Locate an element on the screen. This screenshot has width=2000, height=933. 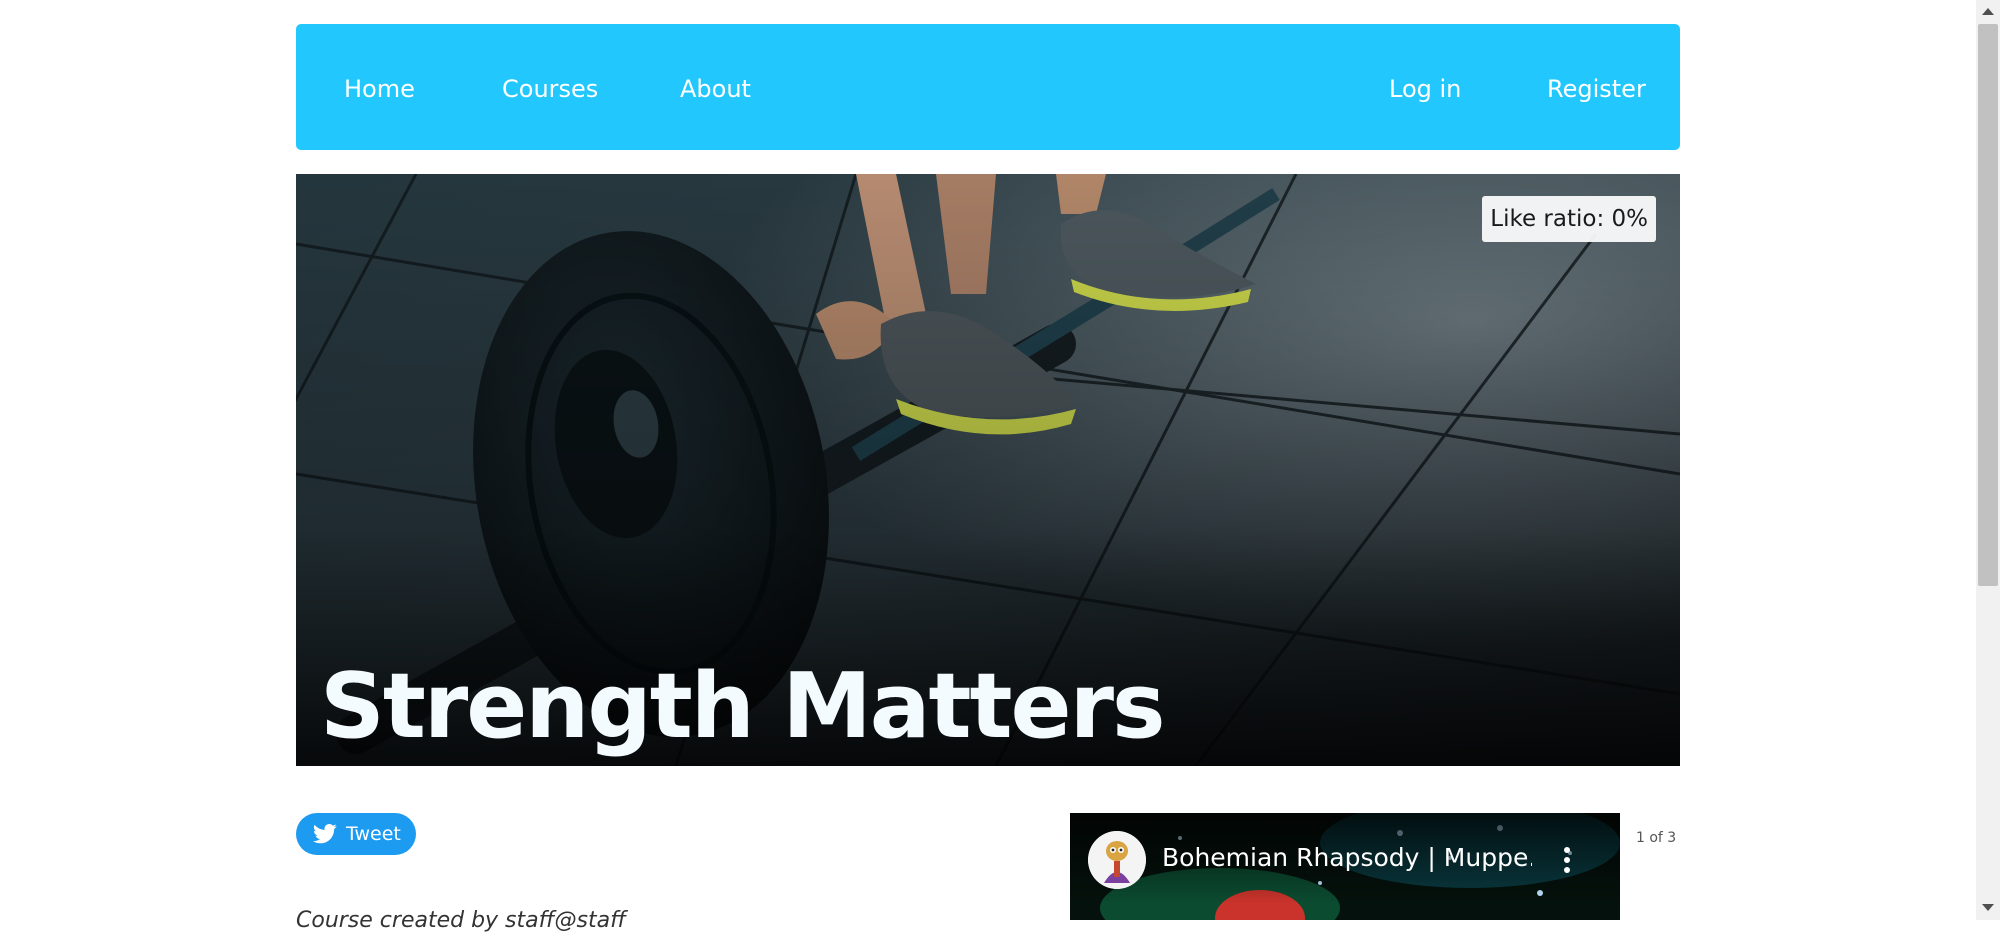
like-ratio-badge: Like ratio: 0% is located at coordinates (1569, 219).